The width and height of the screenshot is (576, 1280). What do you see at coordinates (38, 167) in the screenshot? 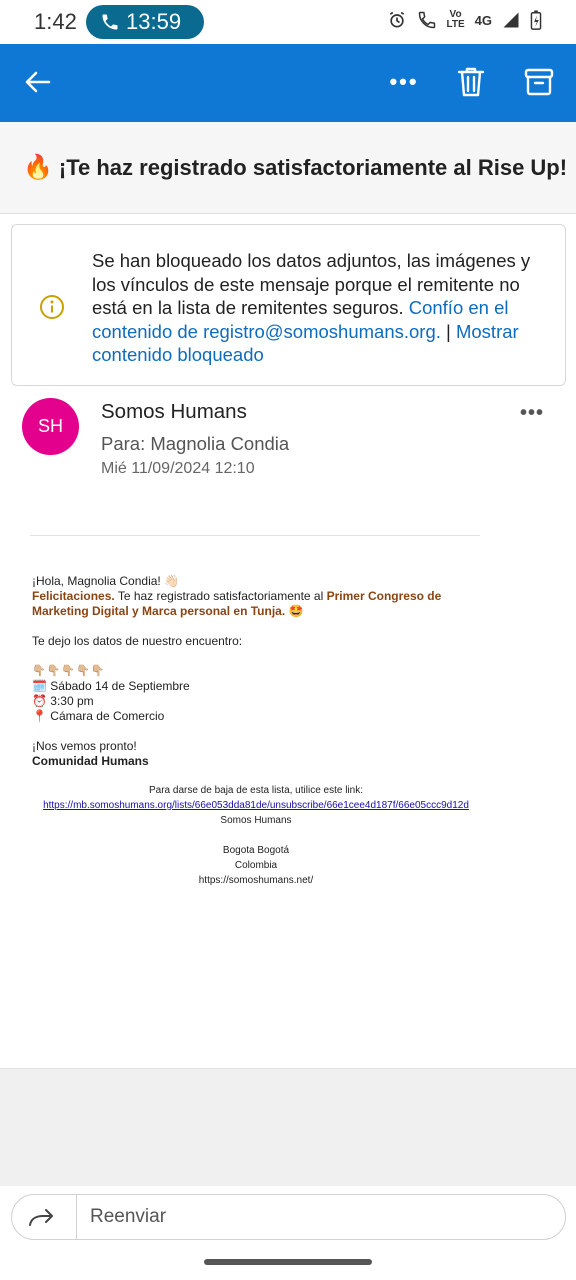
I see `fire-emoji: 🔥` at bounding box center [38, 167].